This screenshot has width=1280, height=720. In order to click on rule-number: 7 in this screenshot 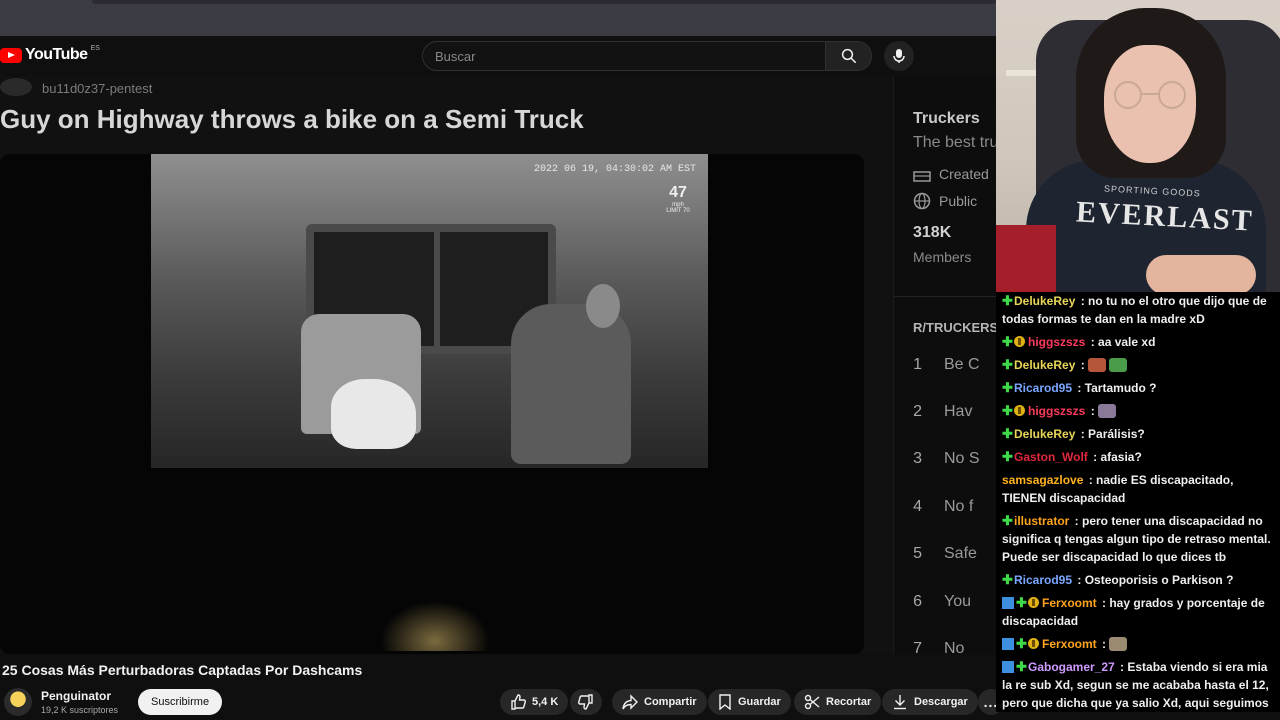, I will do `click(917, 647)`.